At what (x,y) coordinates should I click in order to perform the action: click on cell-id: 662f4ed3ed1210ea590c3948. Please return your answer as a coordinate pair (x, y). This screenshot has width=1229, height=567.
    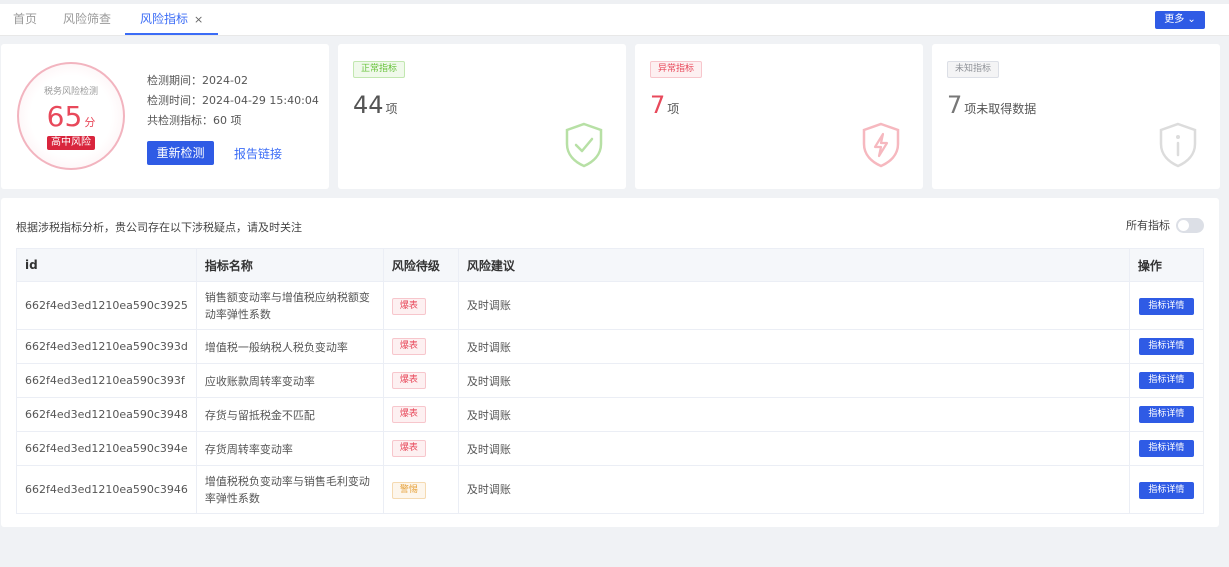
    Looking at the image, I should click on (106, 414).